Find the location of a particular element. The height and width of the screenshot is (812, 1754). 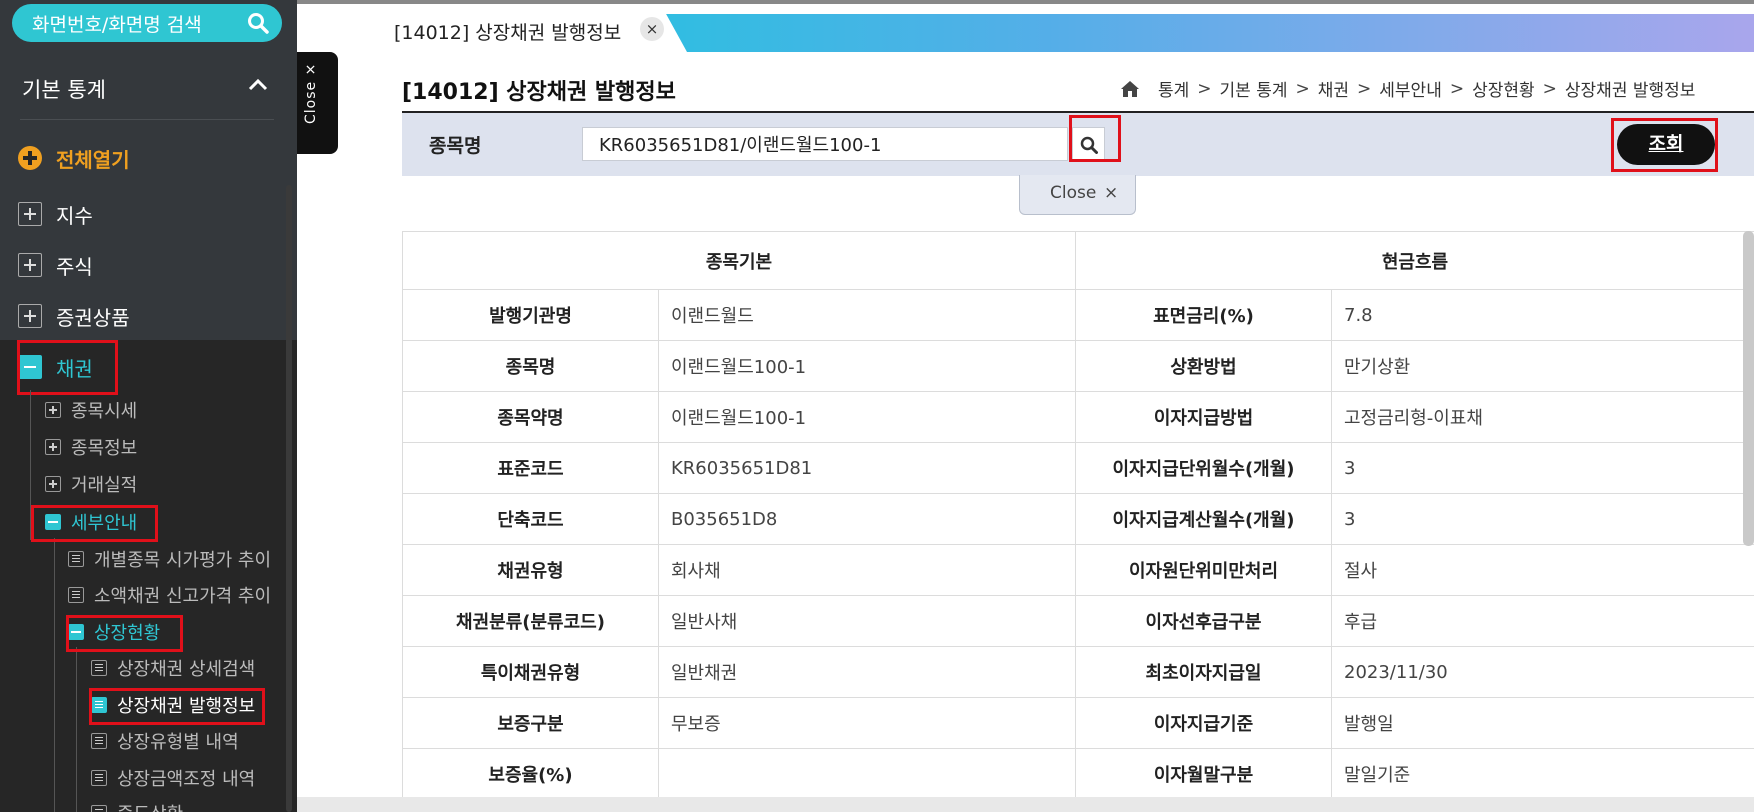

sidebar-item-securities: 증권상품 is located at coordinates (74, 316).